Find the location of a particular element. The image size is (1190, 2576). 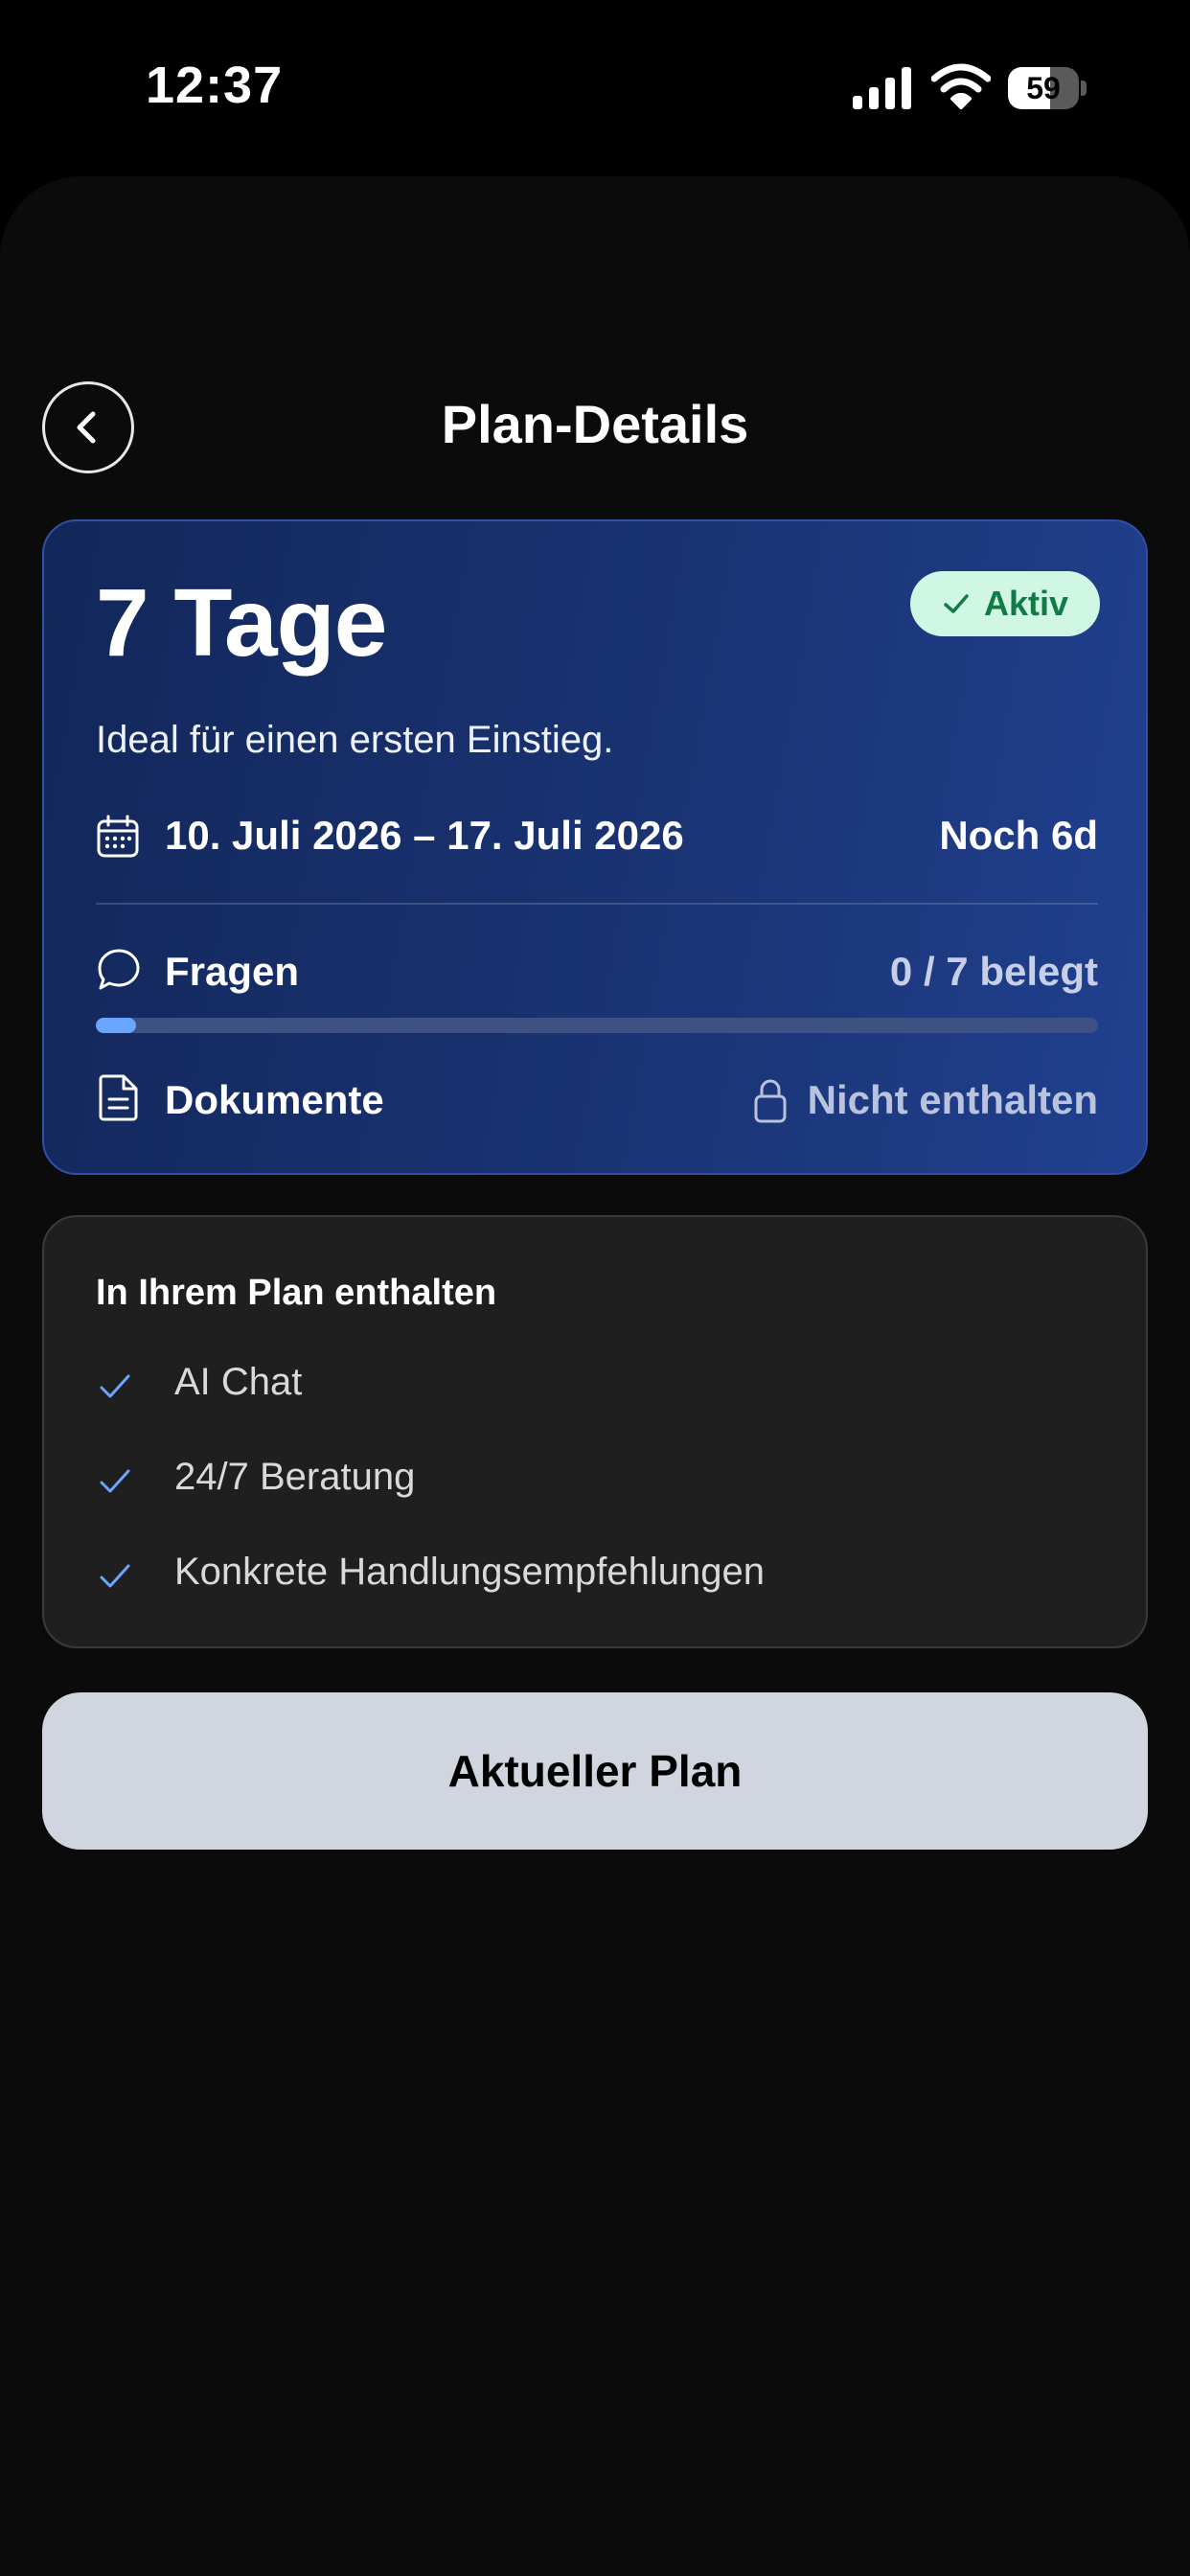

plan-name: 7 Tage is located at coordinates (242, 623).